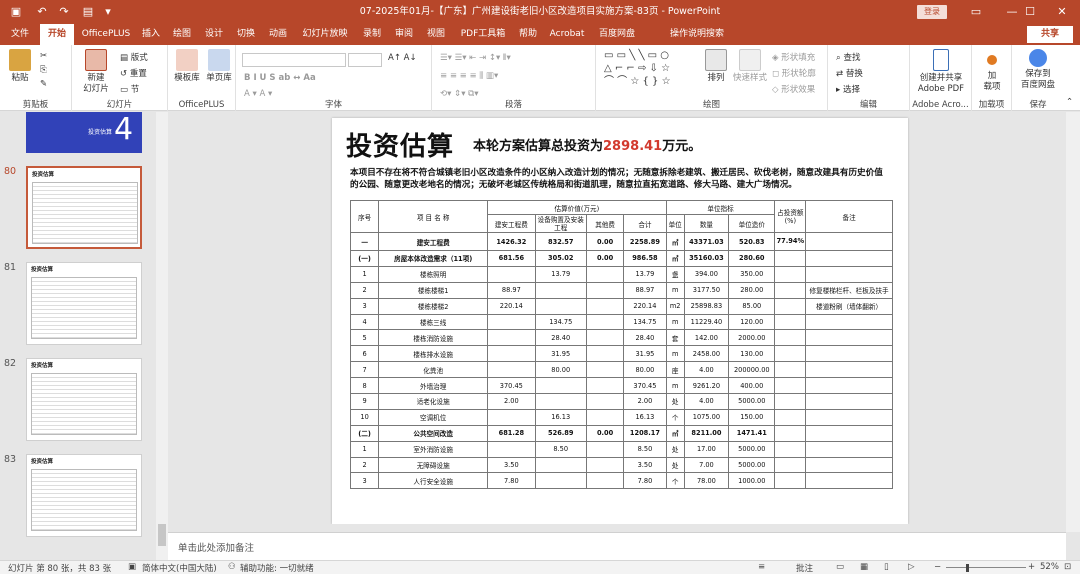  I want to click on fit-slide-icon: ⊡, so click(1067, 567).